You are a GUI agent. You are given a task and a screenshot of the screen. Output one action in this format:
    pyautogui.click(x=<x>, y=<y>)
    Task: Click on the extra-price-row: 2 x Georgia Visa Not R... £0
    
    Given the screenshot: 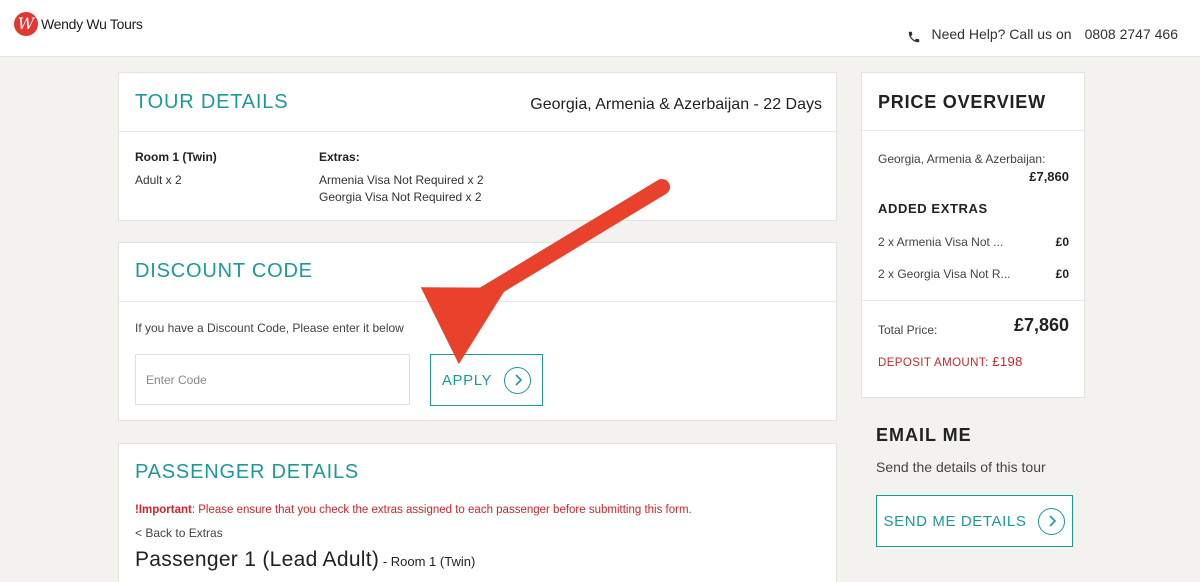 What is the action you would take?
    pyautogui.click(x=973, y=274)
    